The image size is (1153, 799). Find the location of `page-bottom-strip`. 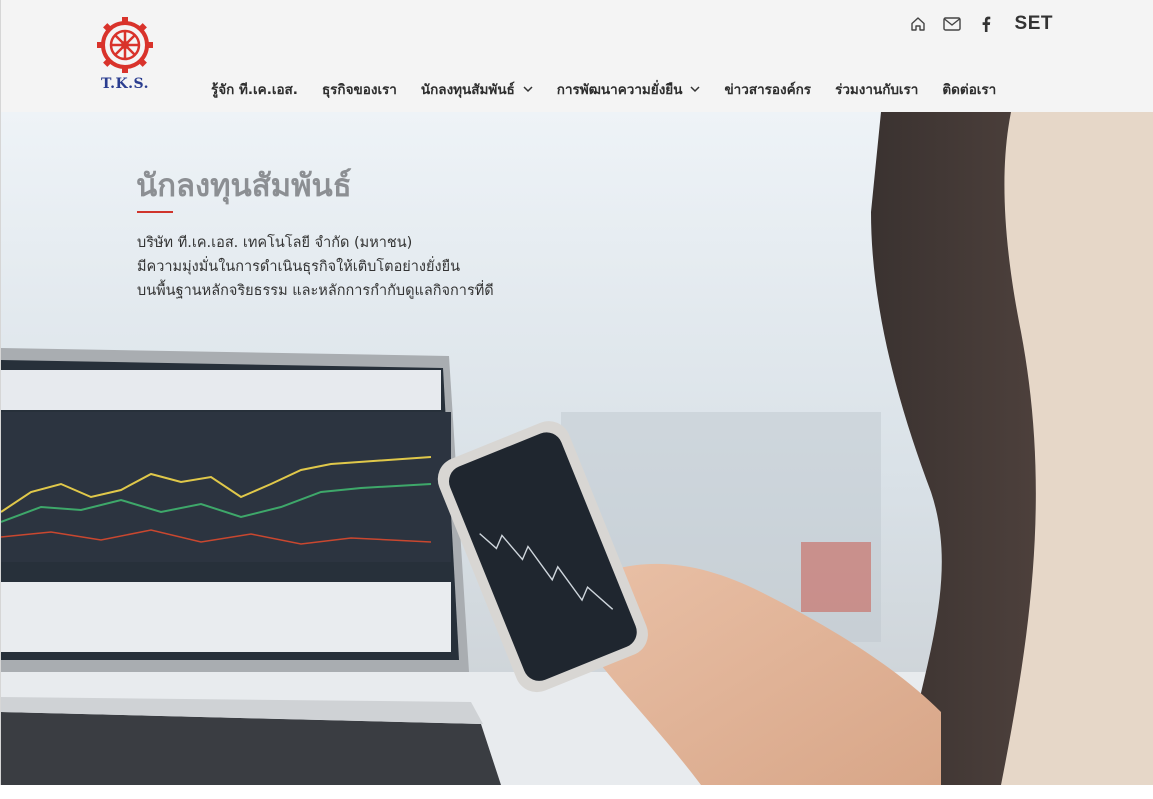

page-bottom-strip is located at coordinates (576, 792).